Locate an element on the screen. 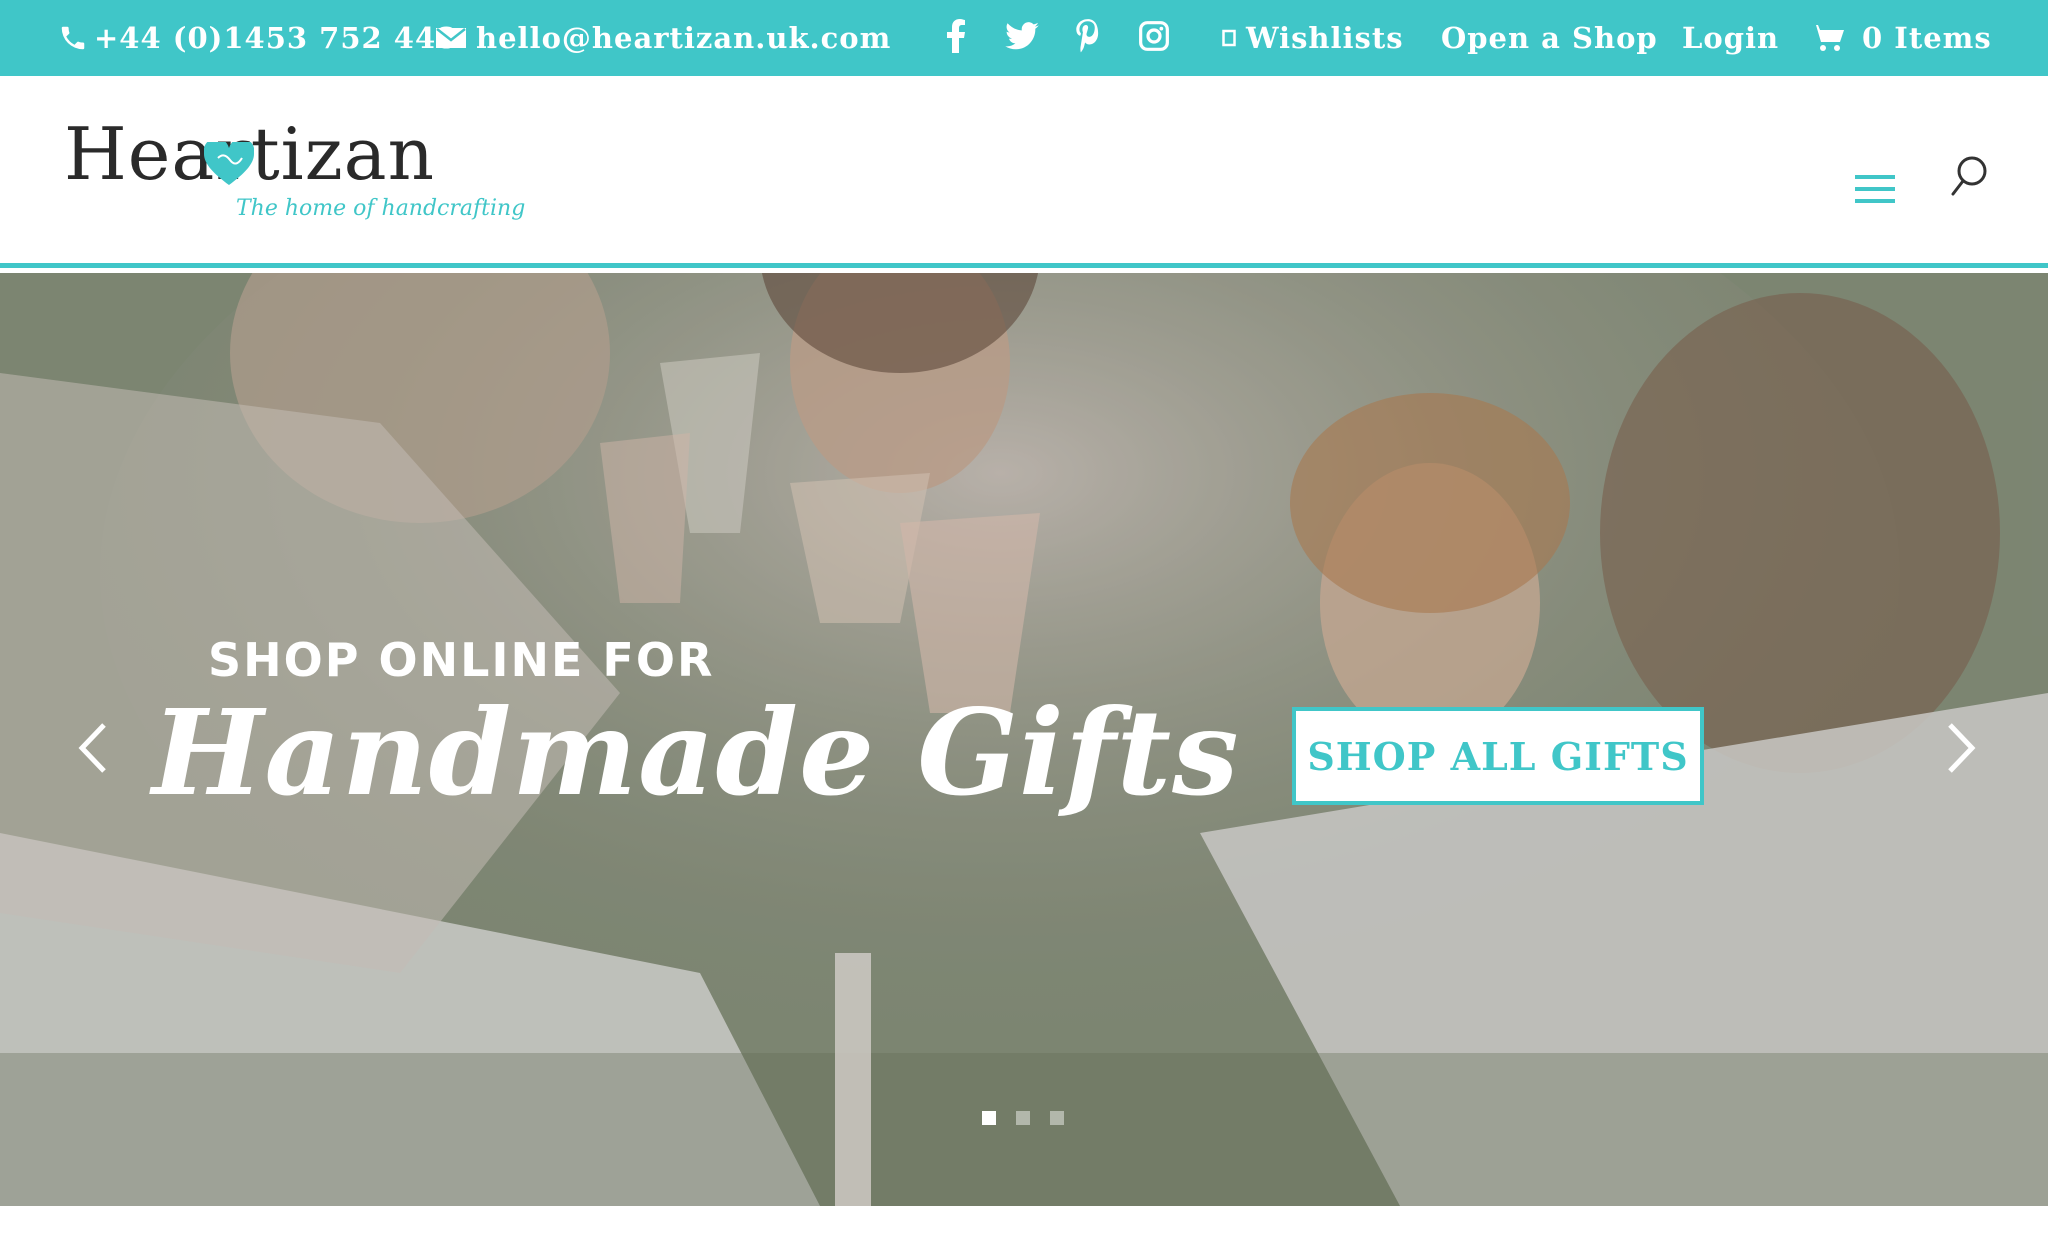  slider-pagination is located at coordinates (1023, 1118).